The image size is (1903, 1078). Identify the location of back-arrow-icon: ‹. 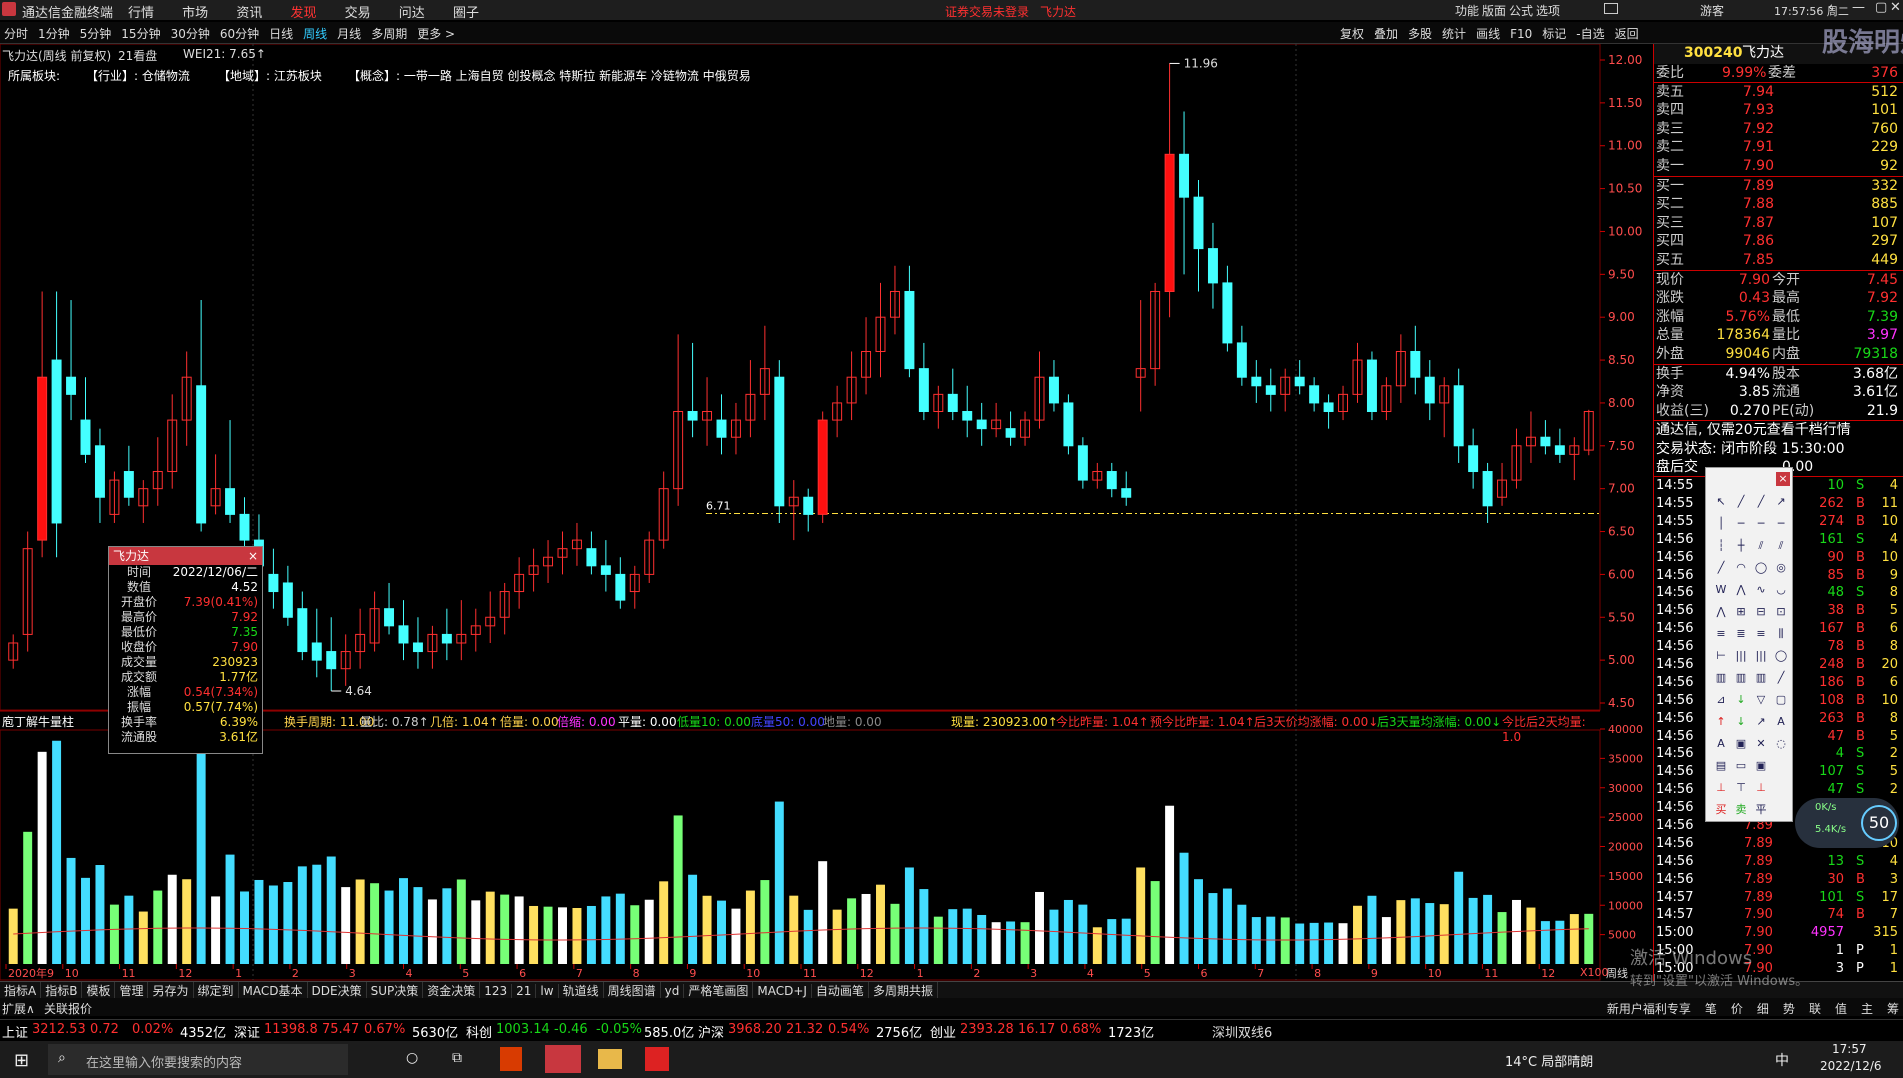
(1830, 7).